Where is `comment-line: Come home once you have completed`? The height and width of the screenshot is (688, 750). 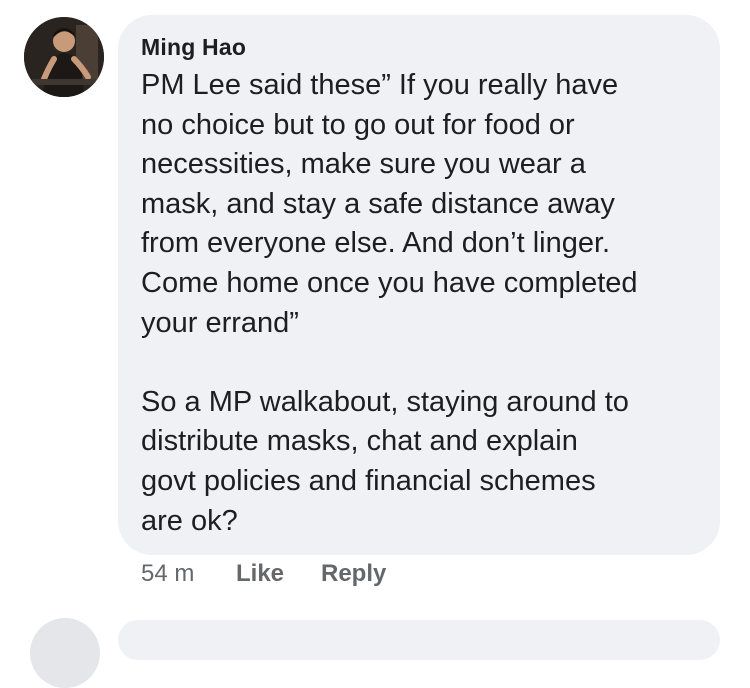 comment-line: Come home once you have completed is located at coordinates (389, 282).